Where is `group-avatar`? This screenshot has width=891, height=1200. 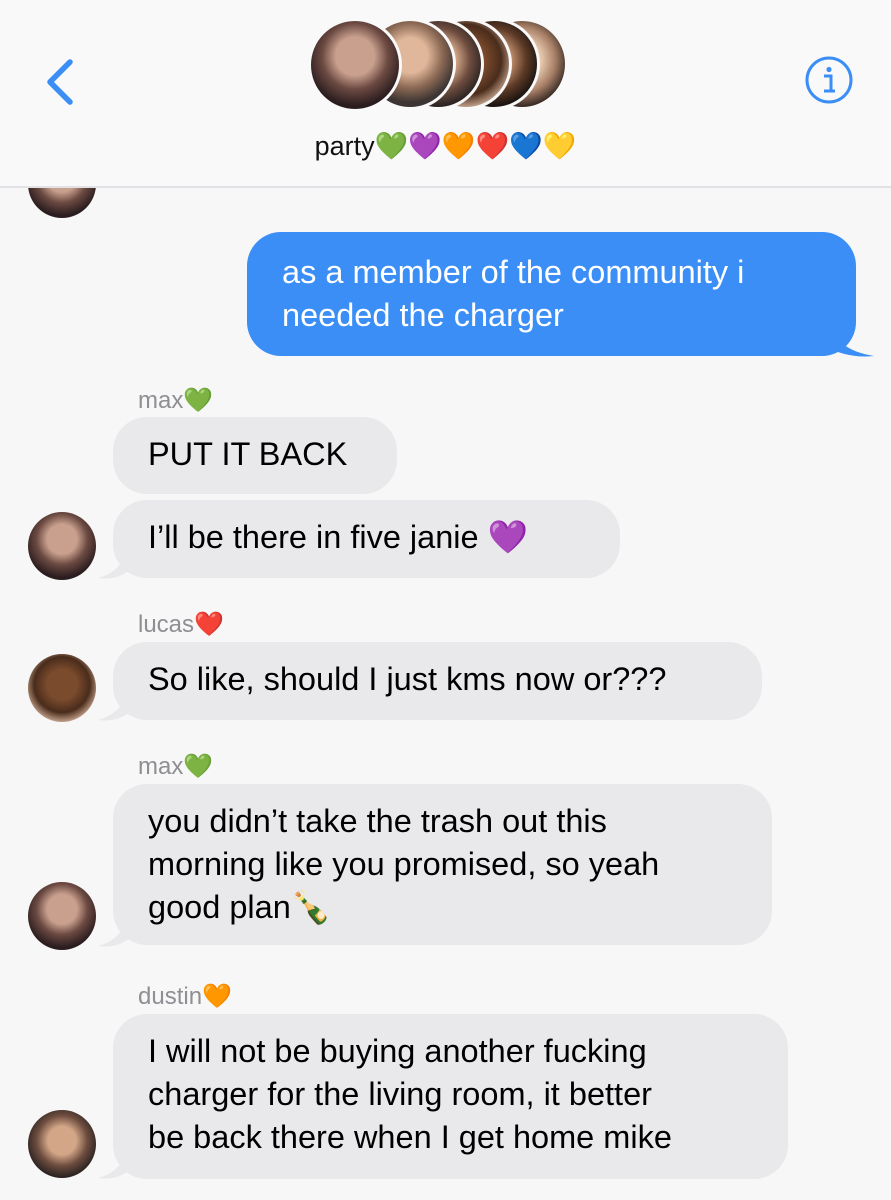
group-avatar is located at coordinates (355, 65).